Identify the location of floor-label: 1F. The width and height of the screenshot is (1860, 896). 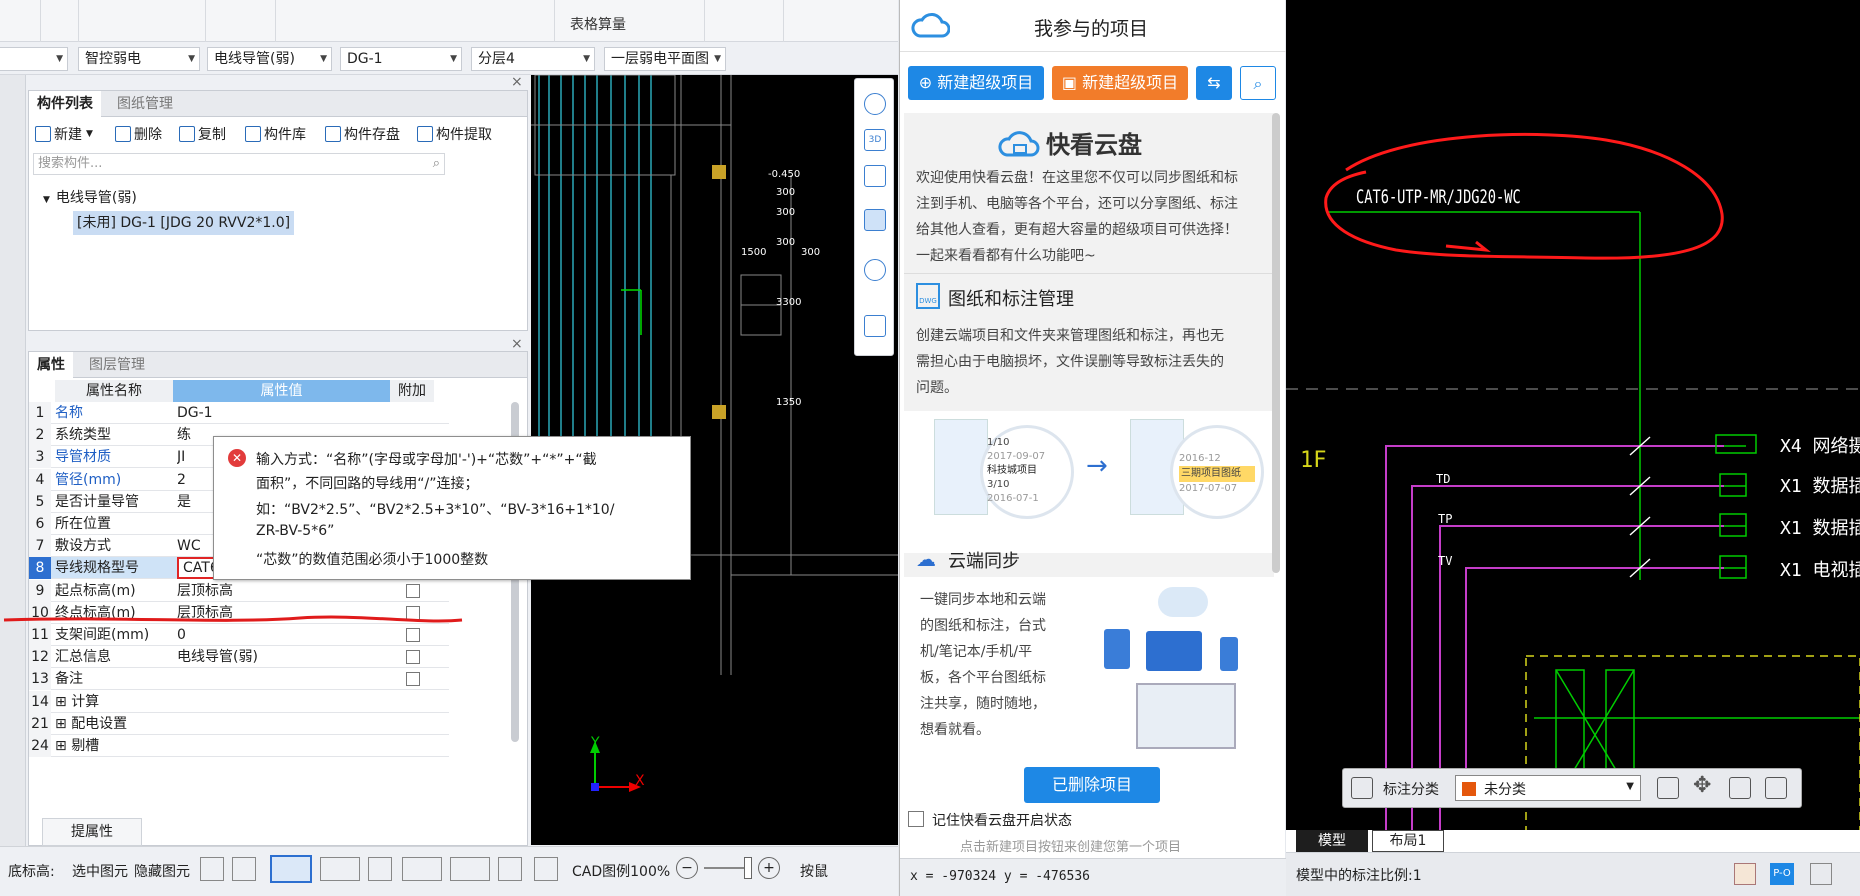
(1313, 460).